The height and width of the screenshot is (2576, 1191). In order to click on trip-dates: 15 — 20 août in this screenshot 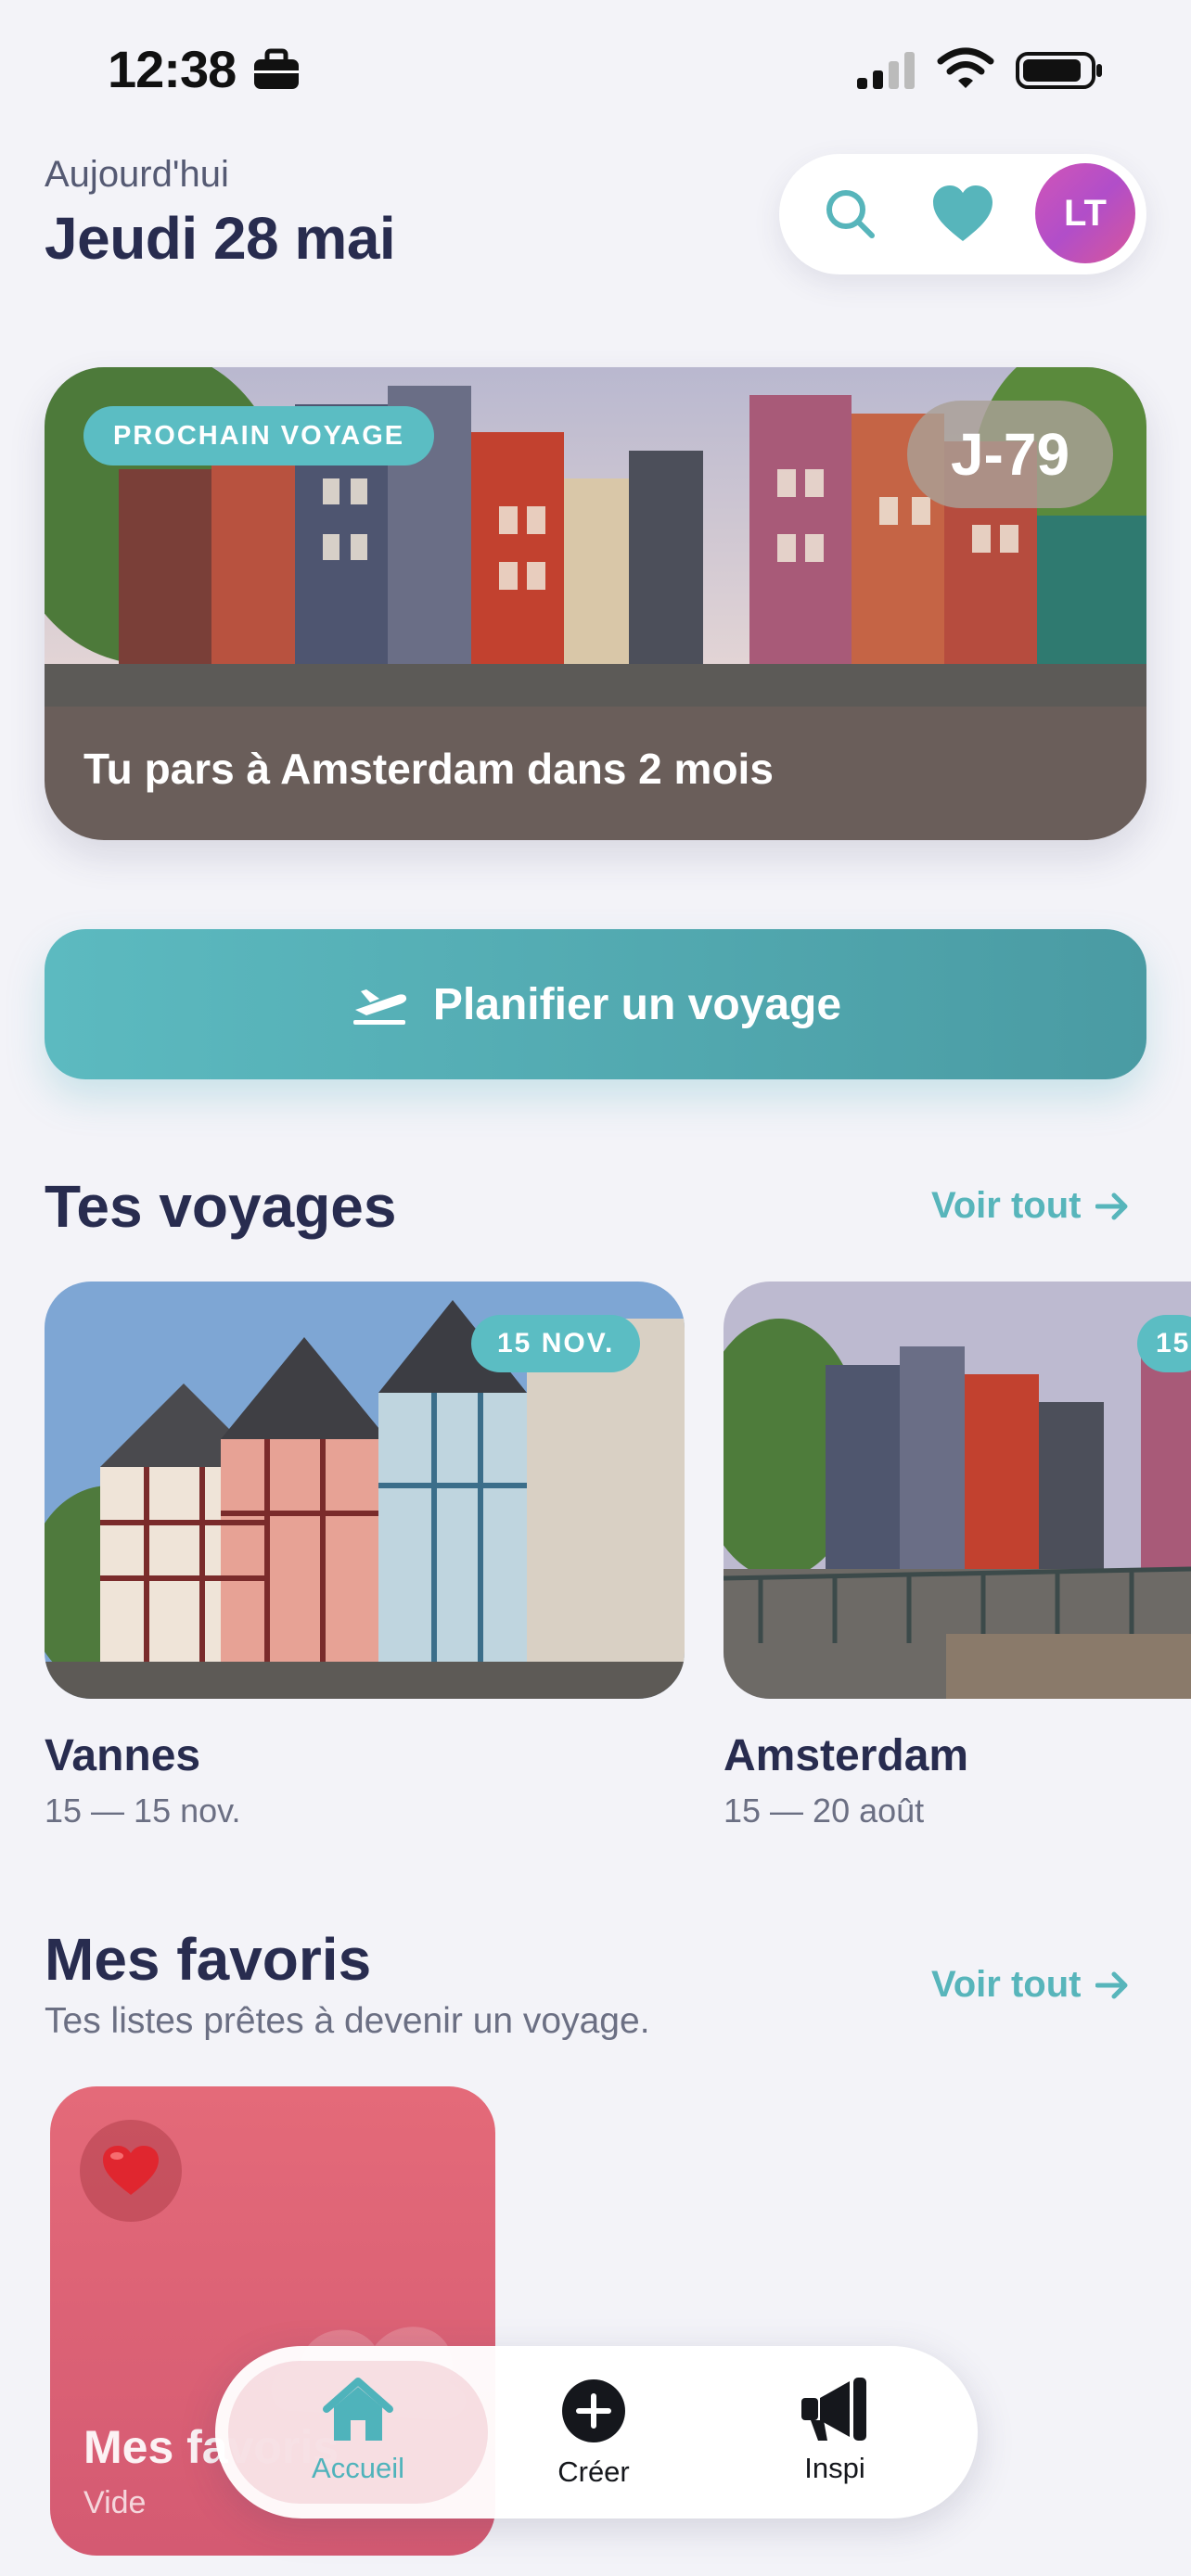, I will do `click(824, 1811)`.